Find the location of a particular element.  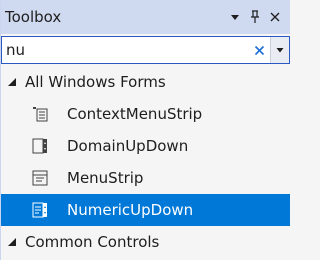

group-label: All Windows Forms is located at coordinates (95, 82).